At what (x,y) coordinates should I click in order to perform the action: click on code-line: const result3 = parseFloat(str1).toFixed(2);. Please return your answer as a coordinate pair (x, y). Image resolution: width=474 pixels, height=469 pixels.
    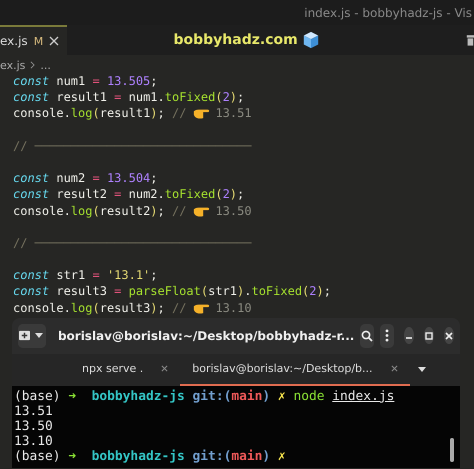
    Looking at the image, I should click on (172, 291).